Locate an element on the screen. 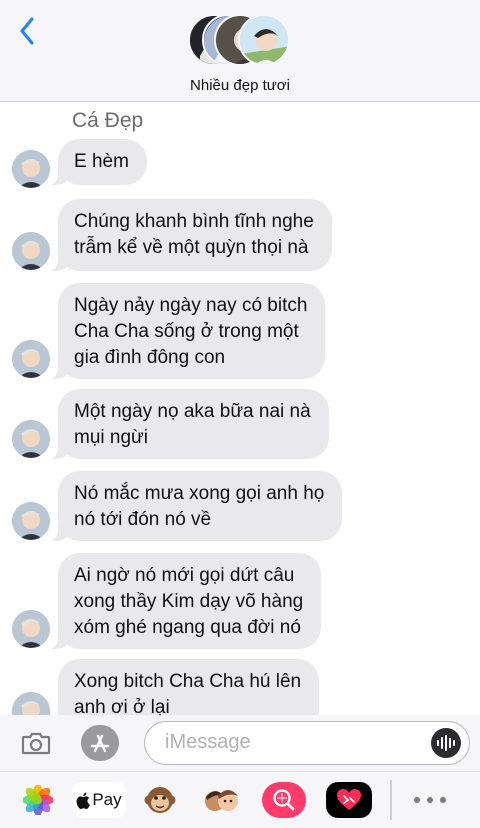 This screenshot has height=828, width=480. memoji-stickers-button is located at coordinates (222, 800).